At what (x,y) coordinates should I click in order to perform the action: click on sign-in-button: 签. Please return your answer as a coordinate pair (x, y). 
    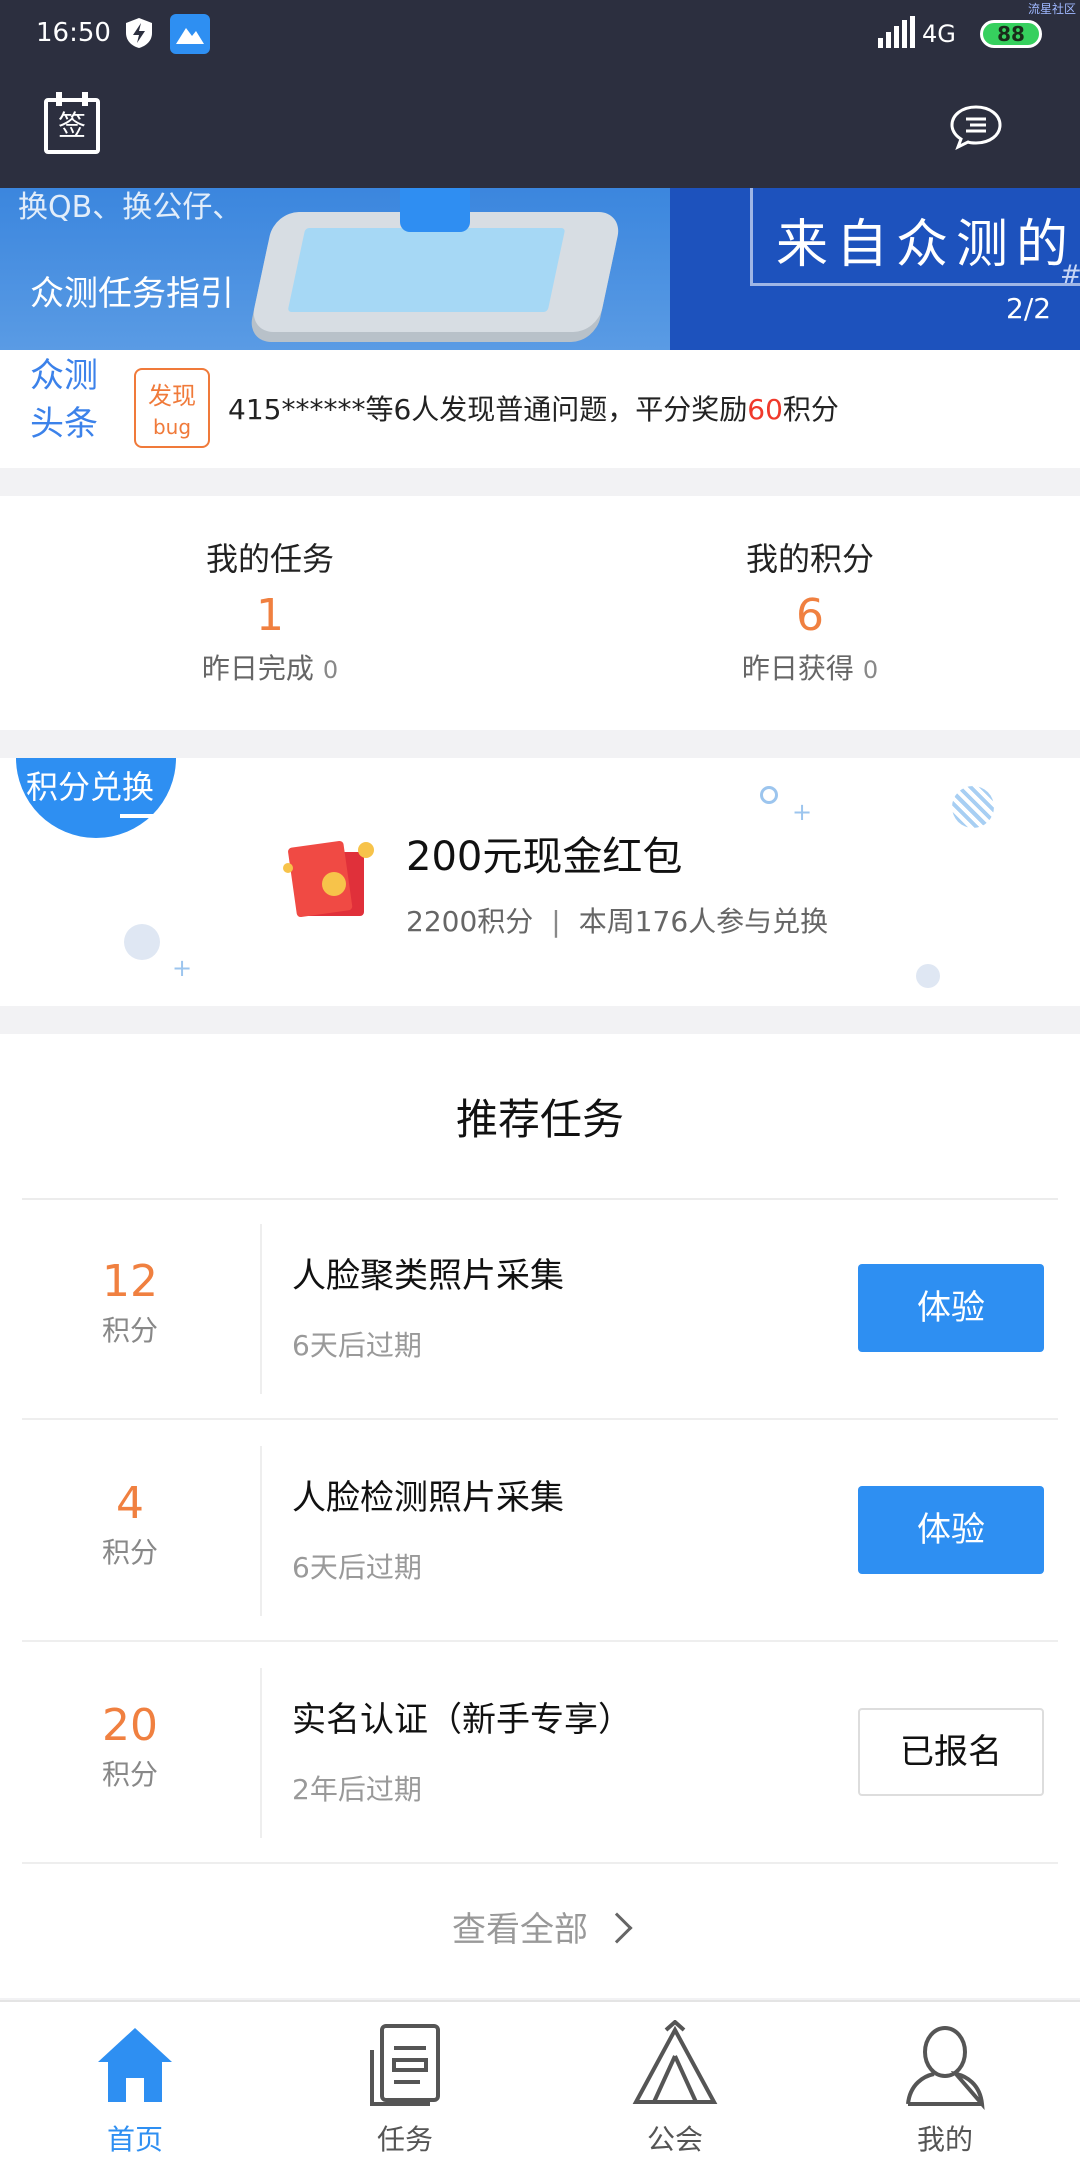
    Looking at the image, I should click on (72, 123).